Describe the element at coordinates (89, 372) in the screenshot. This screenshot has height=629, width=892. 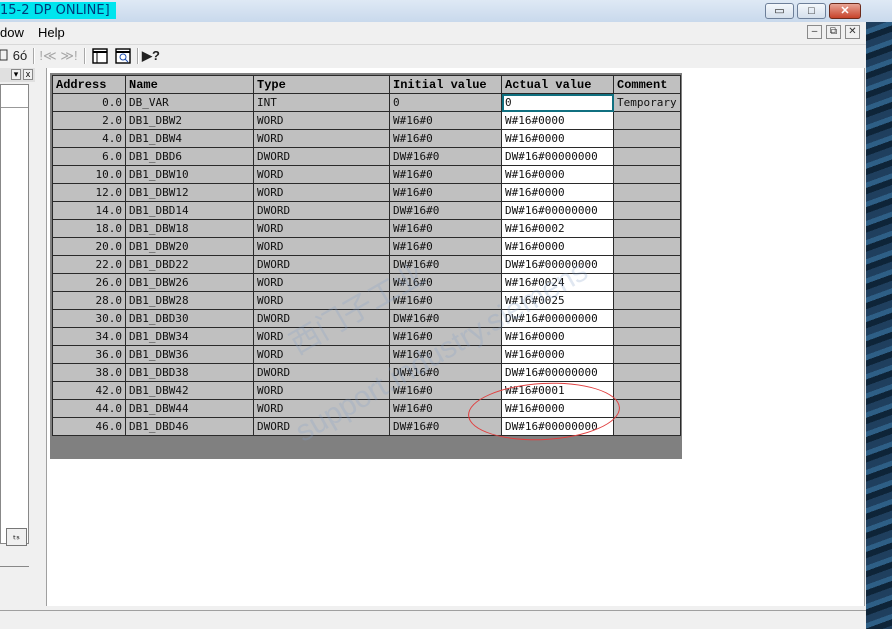
I see `cell-address: 38.0` at that location.